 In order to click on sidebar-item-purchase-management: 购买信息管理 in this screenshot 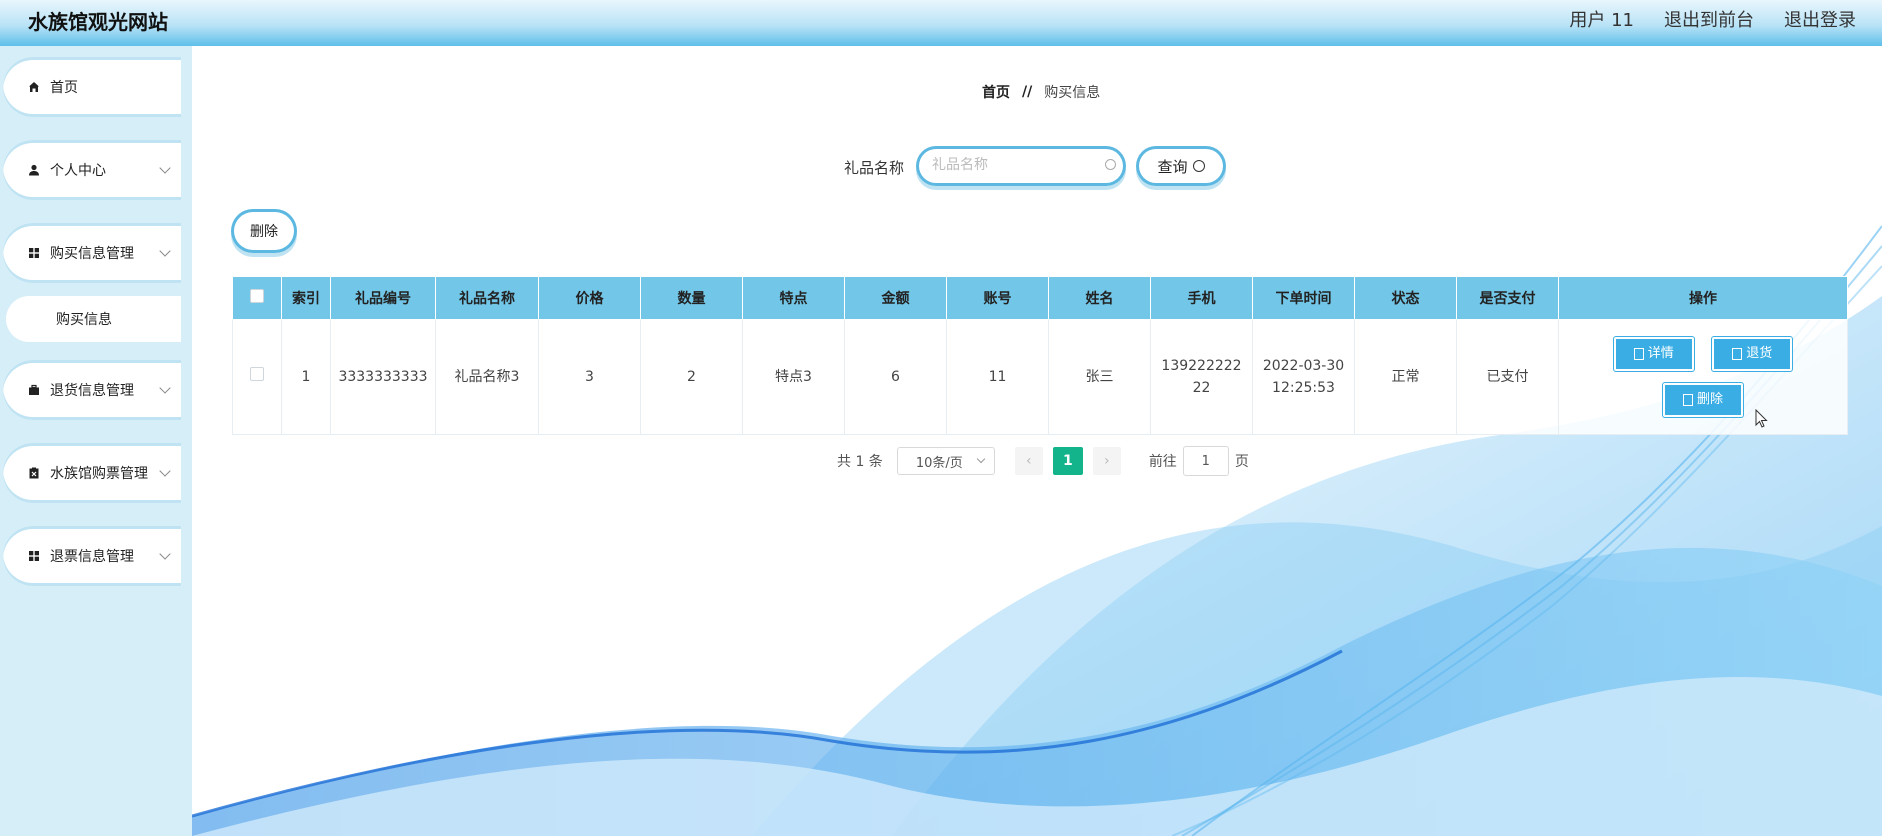, I will do `click(92, 253)`.